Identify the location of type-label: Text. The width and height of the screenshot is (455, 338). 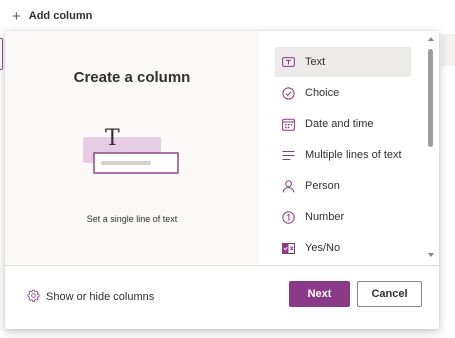
(315, 62).